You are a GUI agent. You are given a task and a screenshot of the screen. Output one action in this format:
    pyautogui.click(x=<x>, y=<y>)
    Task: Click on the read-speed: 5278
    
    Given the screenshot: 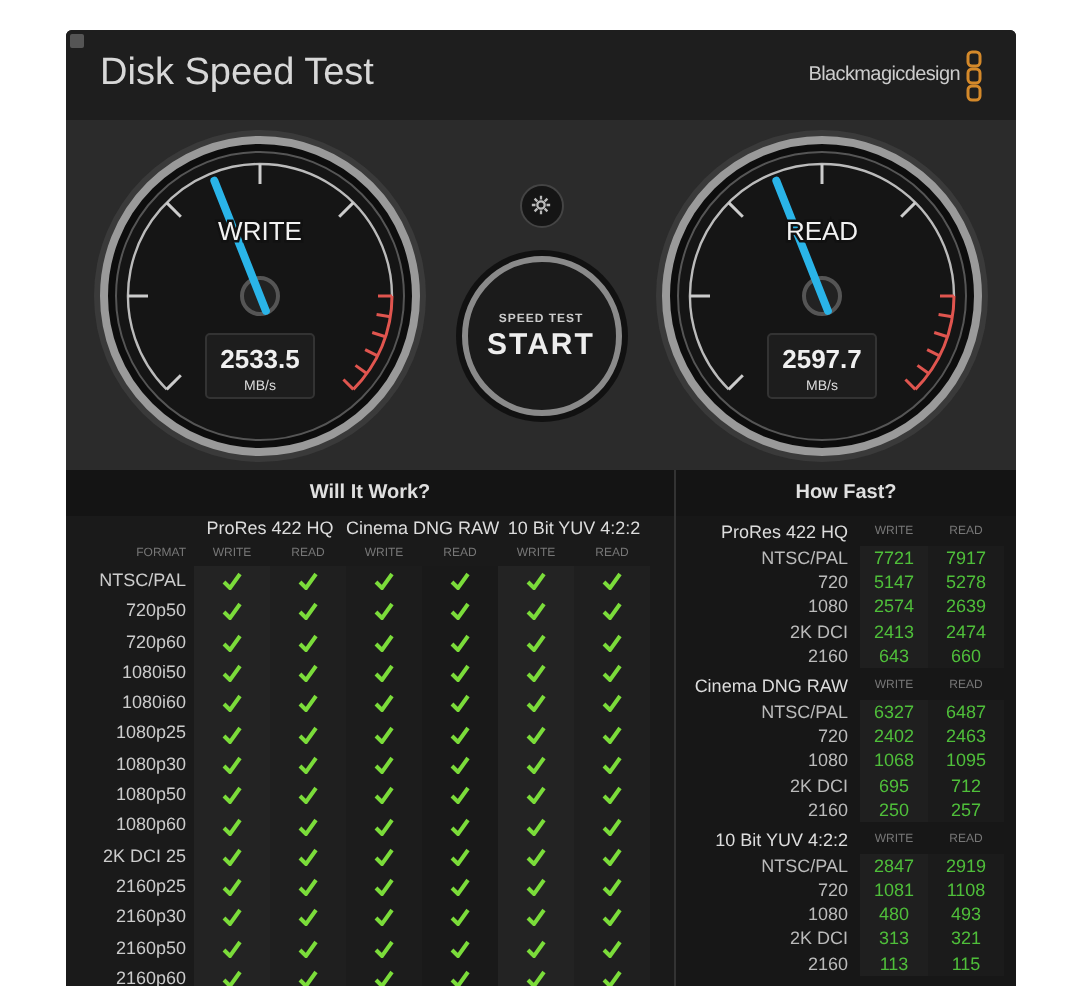 What is the action you would take?
    pyautogui.click(x=966, y=582)
    